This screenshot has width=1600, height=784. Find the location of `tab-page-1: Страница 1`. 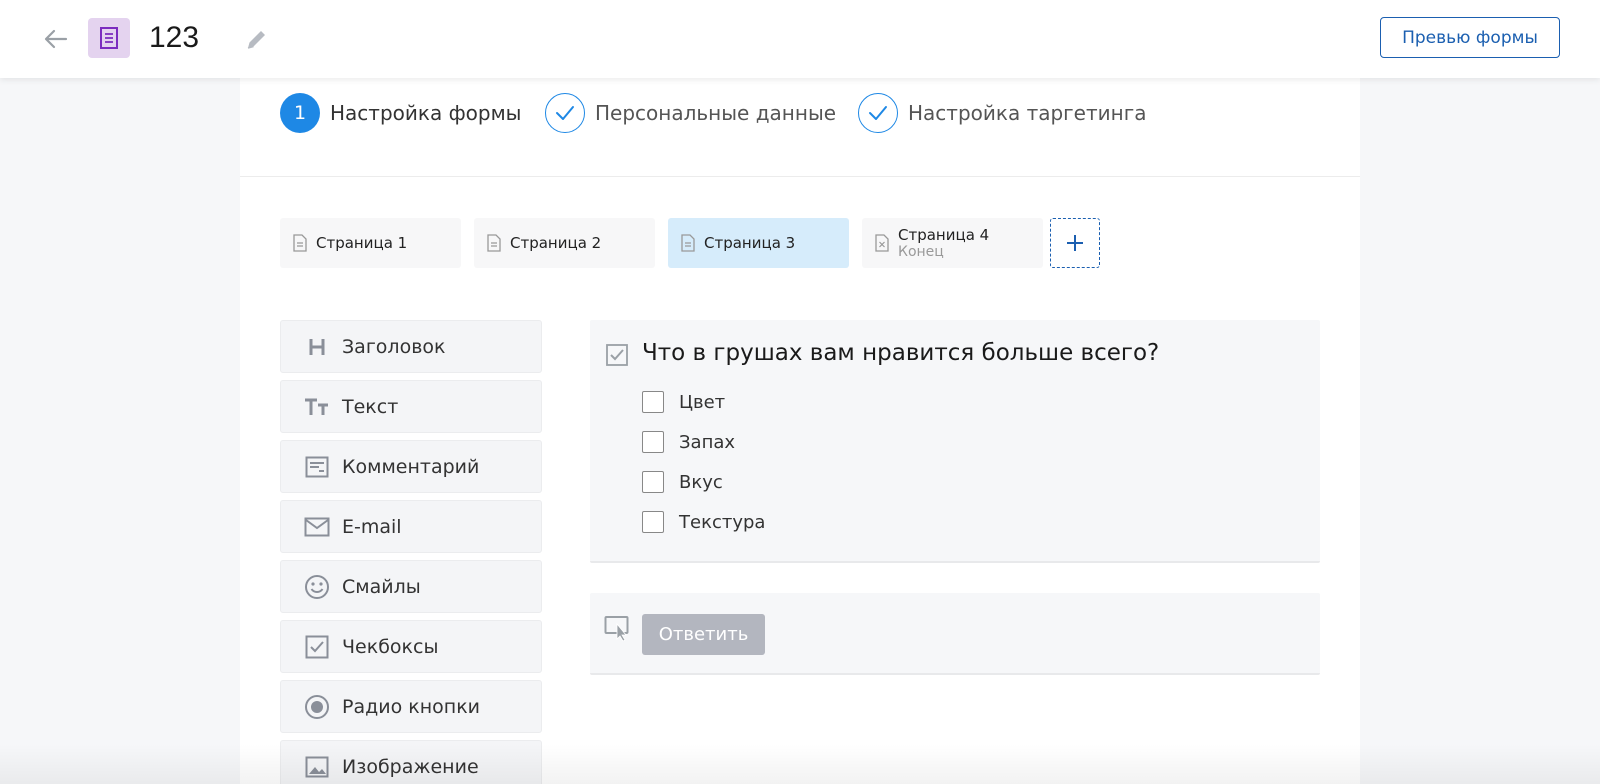

tab-page-1: Страница 1 is located at coordinates (370, 243).